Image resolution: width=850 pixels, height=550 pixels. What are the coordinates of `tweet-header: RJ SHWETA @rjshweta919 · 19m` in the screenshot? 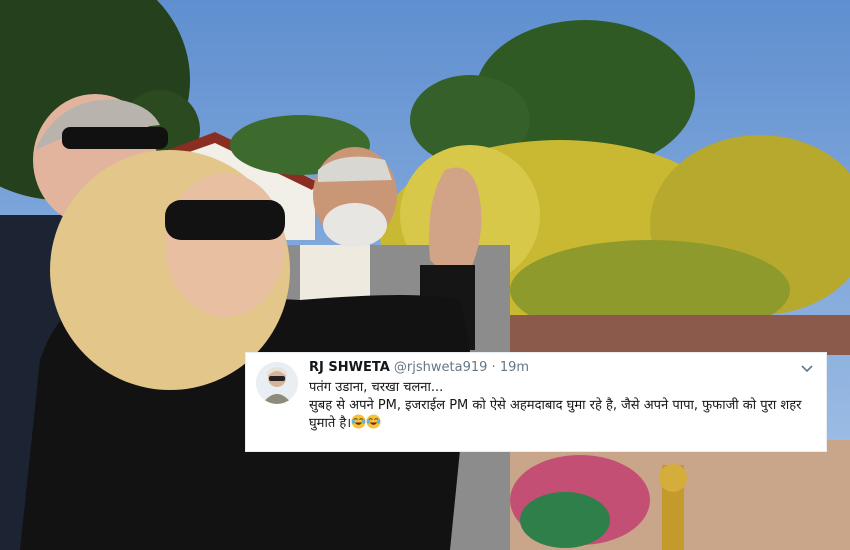 It's located at (419, 367).